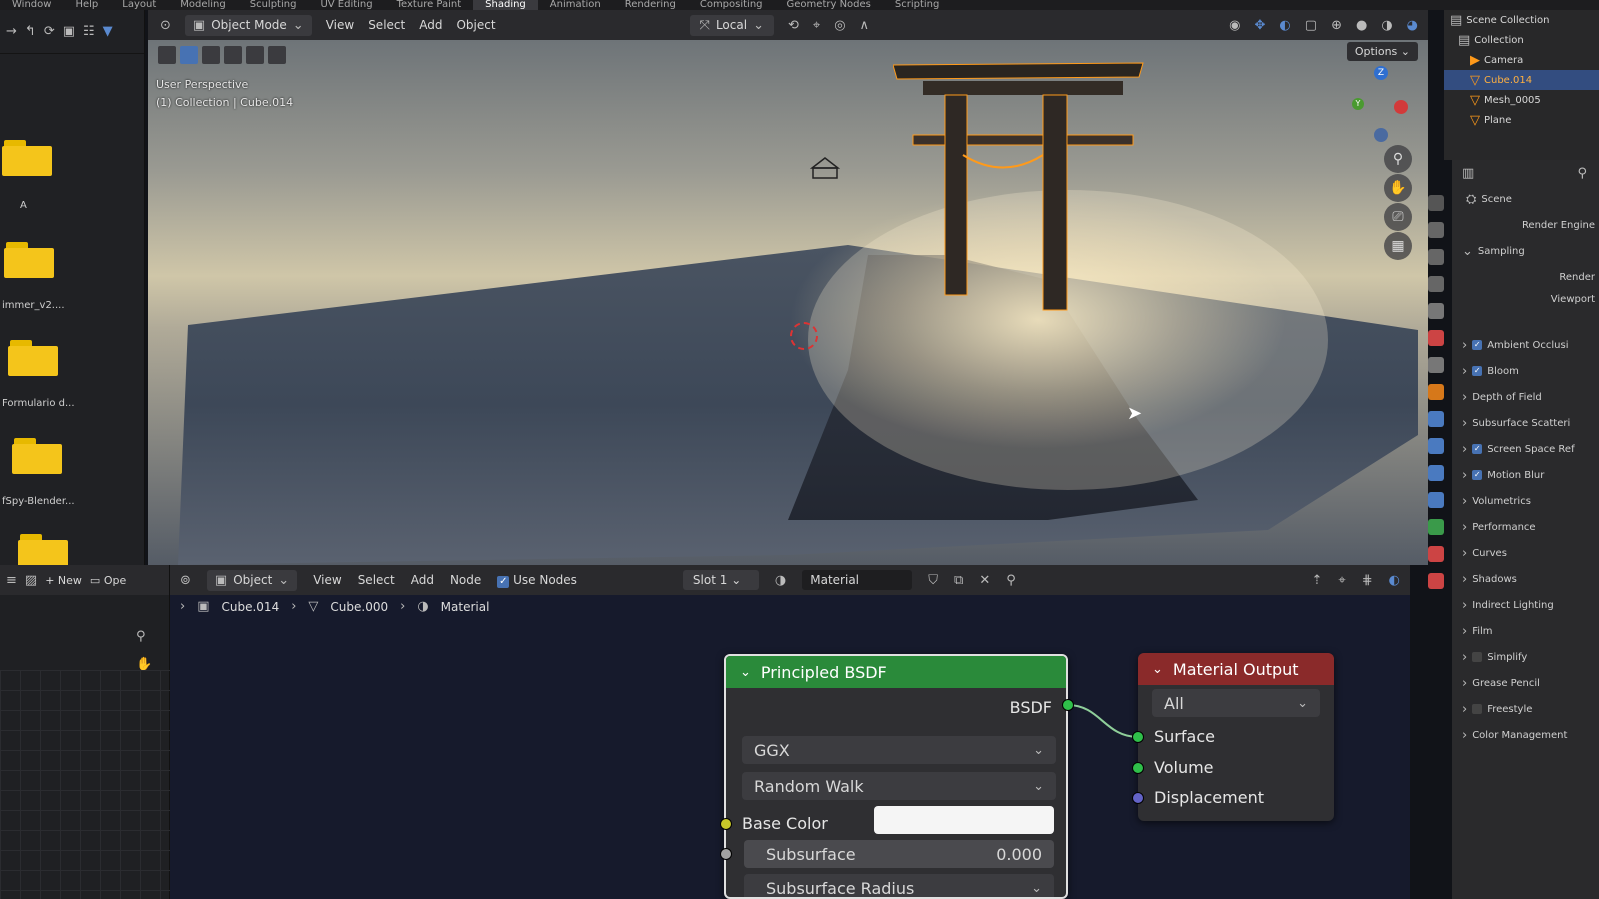 Image resolution: width=1599 pixels, height=899 pixels. Describe the element at coordinates (1521, 40) in the screenshot. I see `outliner-collection: ▤ Collection` at that location.